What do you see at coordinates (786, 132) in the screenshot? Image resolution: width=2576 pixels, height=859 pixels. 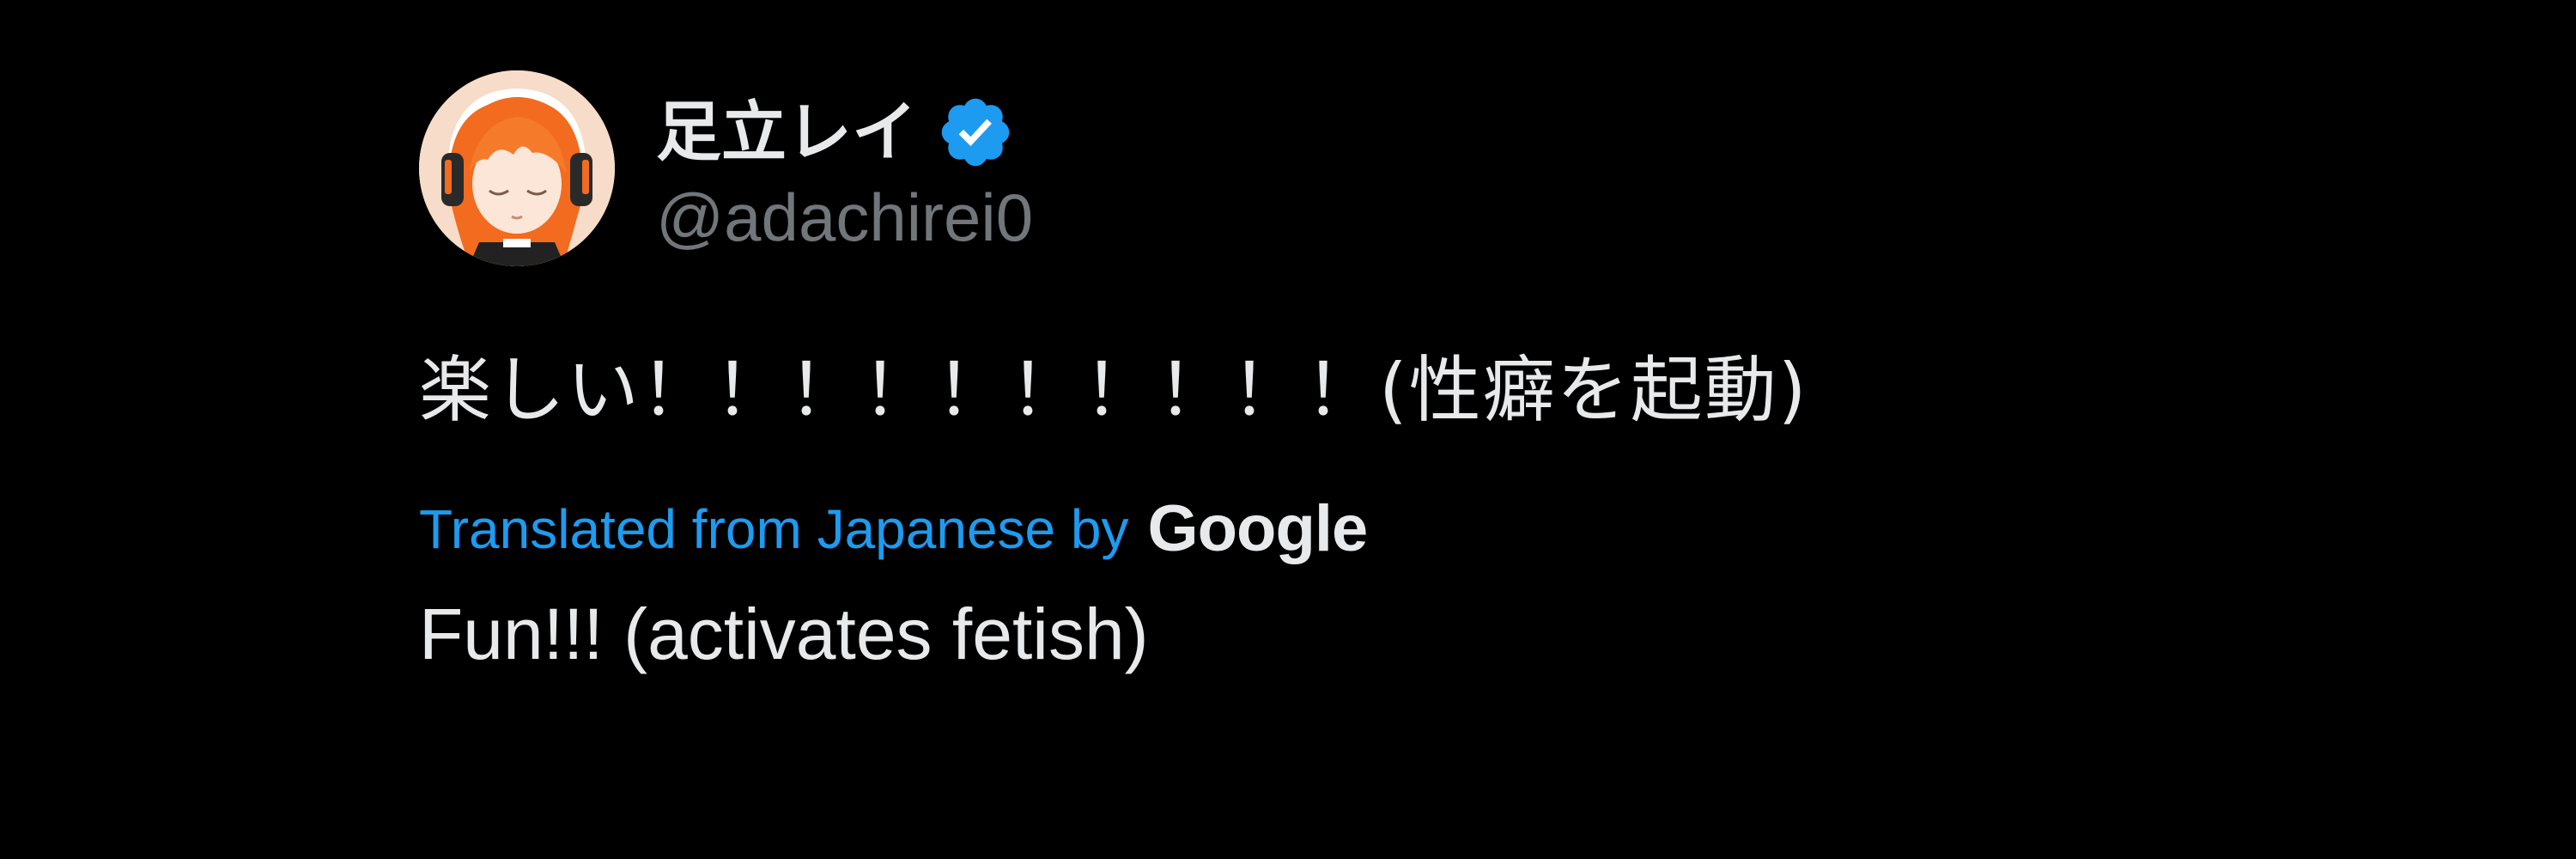 I see `display-name: 足立レイ` at bounding box center [786, 132].